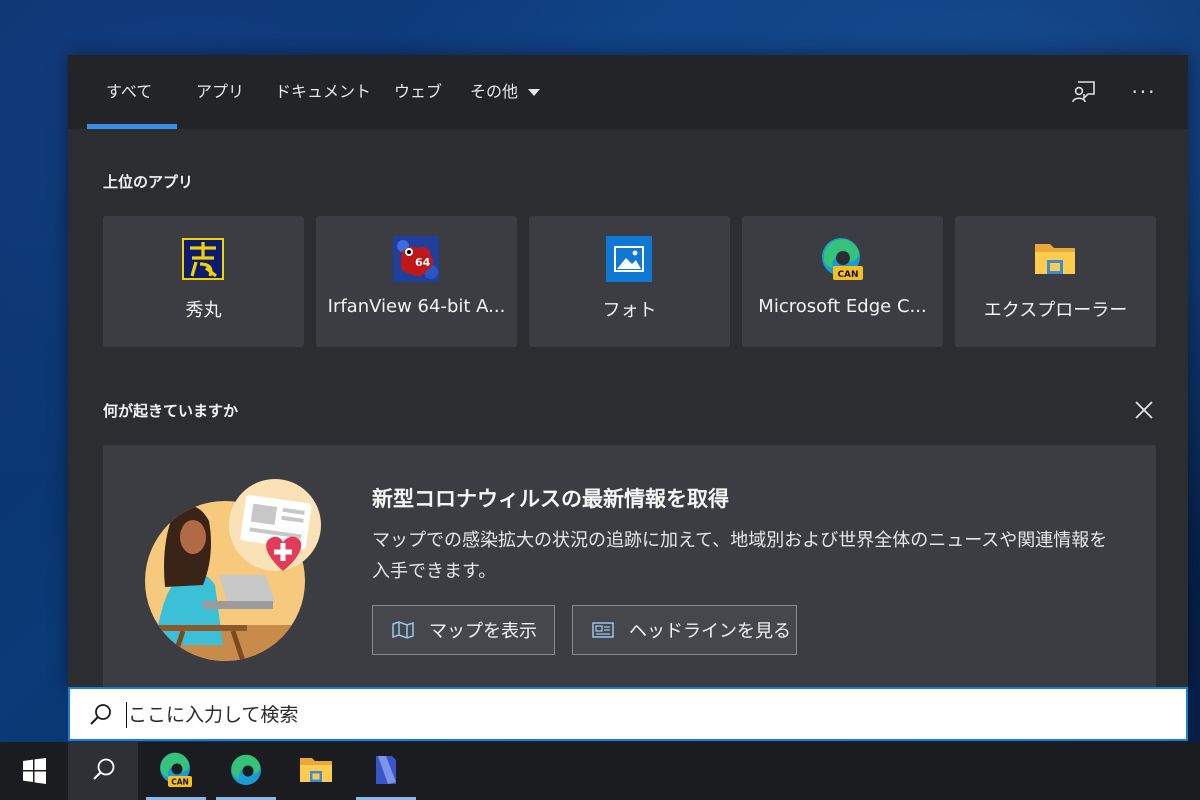 The height and width of the screenshot is (800, 1200). What do you see at coordinates (603, 630) in the screenshot?
I see `newspaper-icon` at bounding box center [603, 630].